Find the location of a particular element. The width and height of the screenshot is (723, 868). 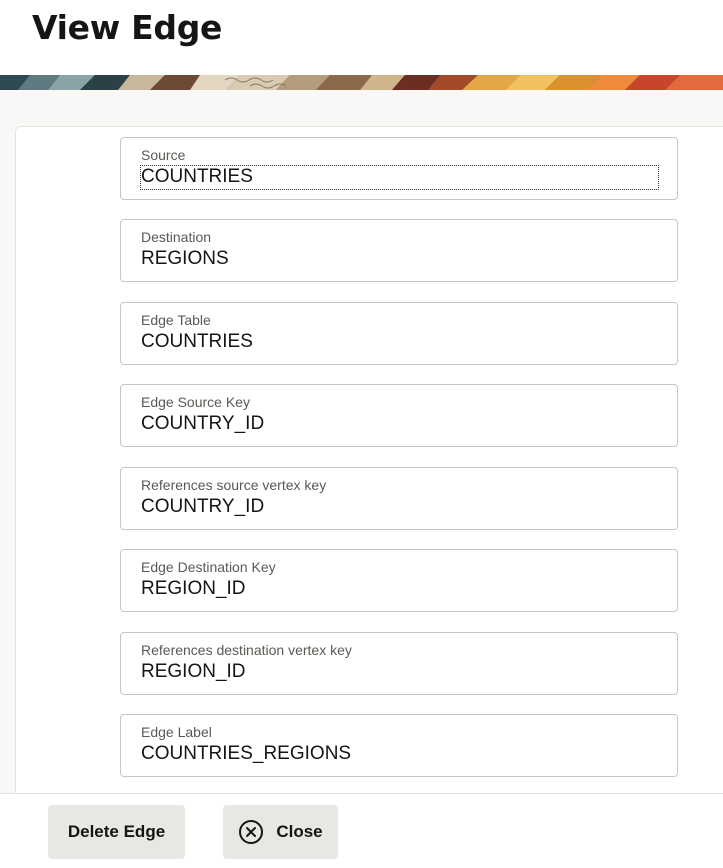

edge-destination-key-value: REGION_ID is located at coordinates (193, 589).